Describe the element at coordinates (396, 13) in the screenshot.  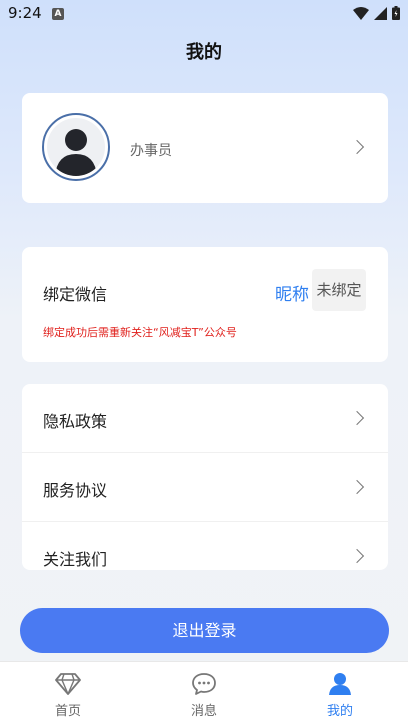
I see `battery-icon` at that location.